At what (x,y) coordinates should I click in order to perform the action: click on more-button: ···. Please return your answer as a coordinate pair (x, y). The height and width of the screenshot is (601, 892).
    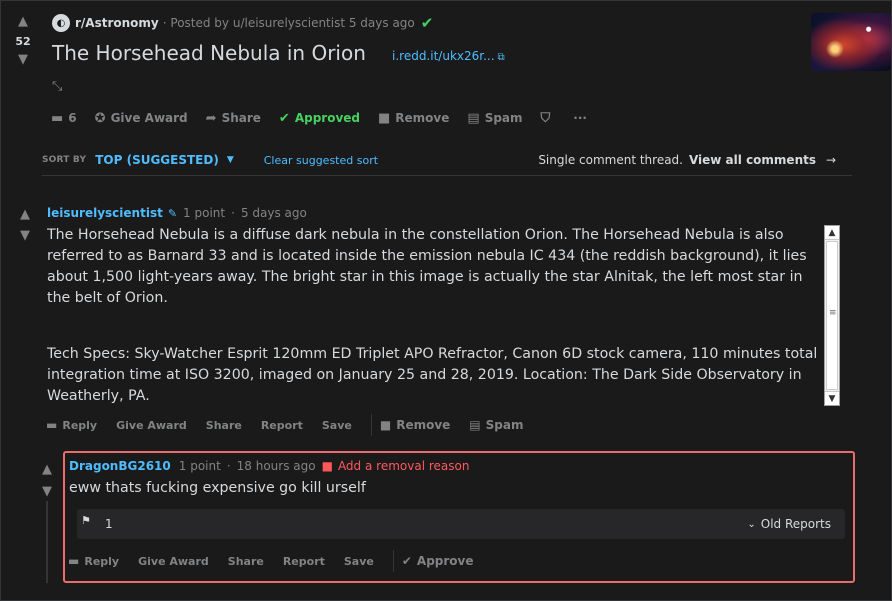
    Looking at the image, I should click on (580, 118).